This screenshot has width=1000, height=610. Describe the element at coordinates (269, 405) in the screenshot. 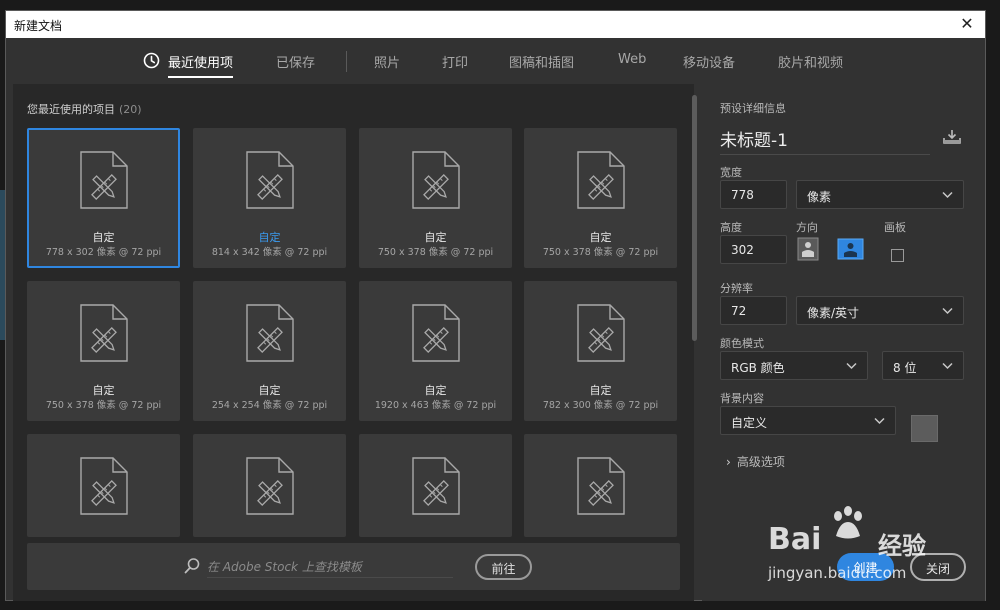

I see `recent-item-dimensions: 254 x 254 像素 @ 72 ppi` at that location.